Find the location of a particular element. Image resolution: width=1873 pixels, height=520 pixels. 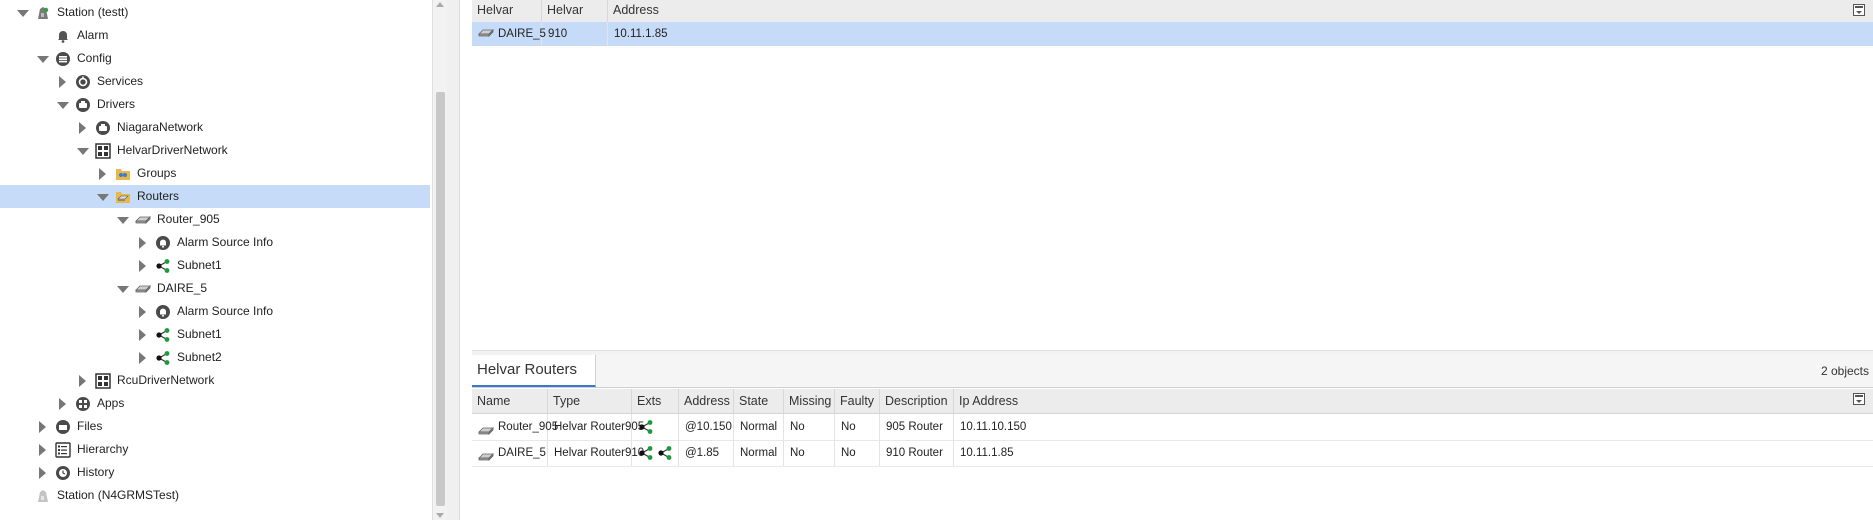

column-header-faulty: Faulty is located at coordinates (857, 401).